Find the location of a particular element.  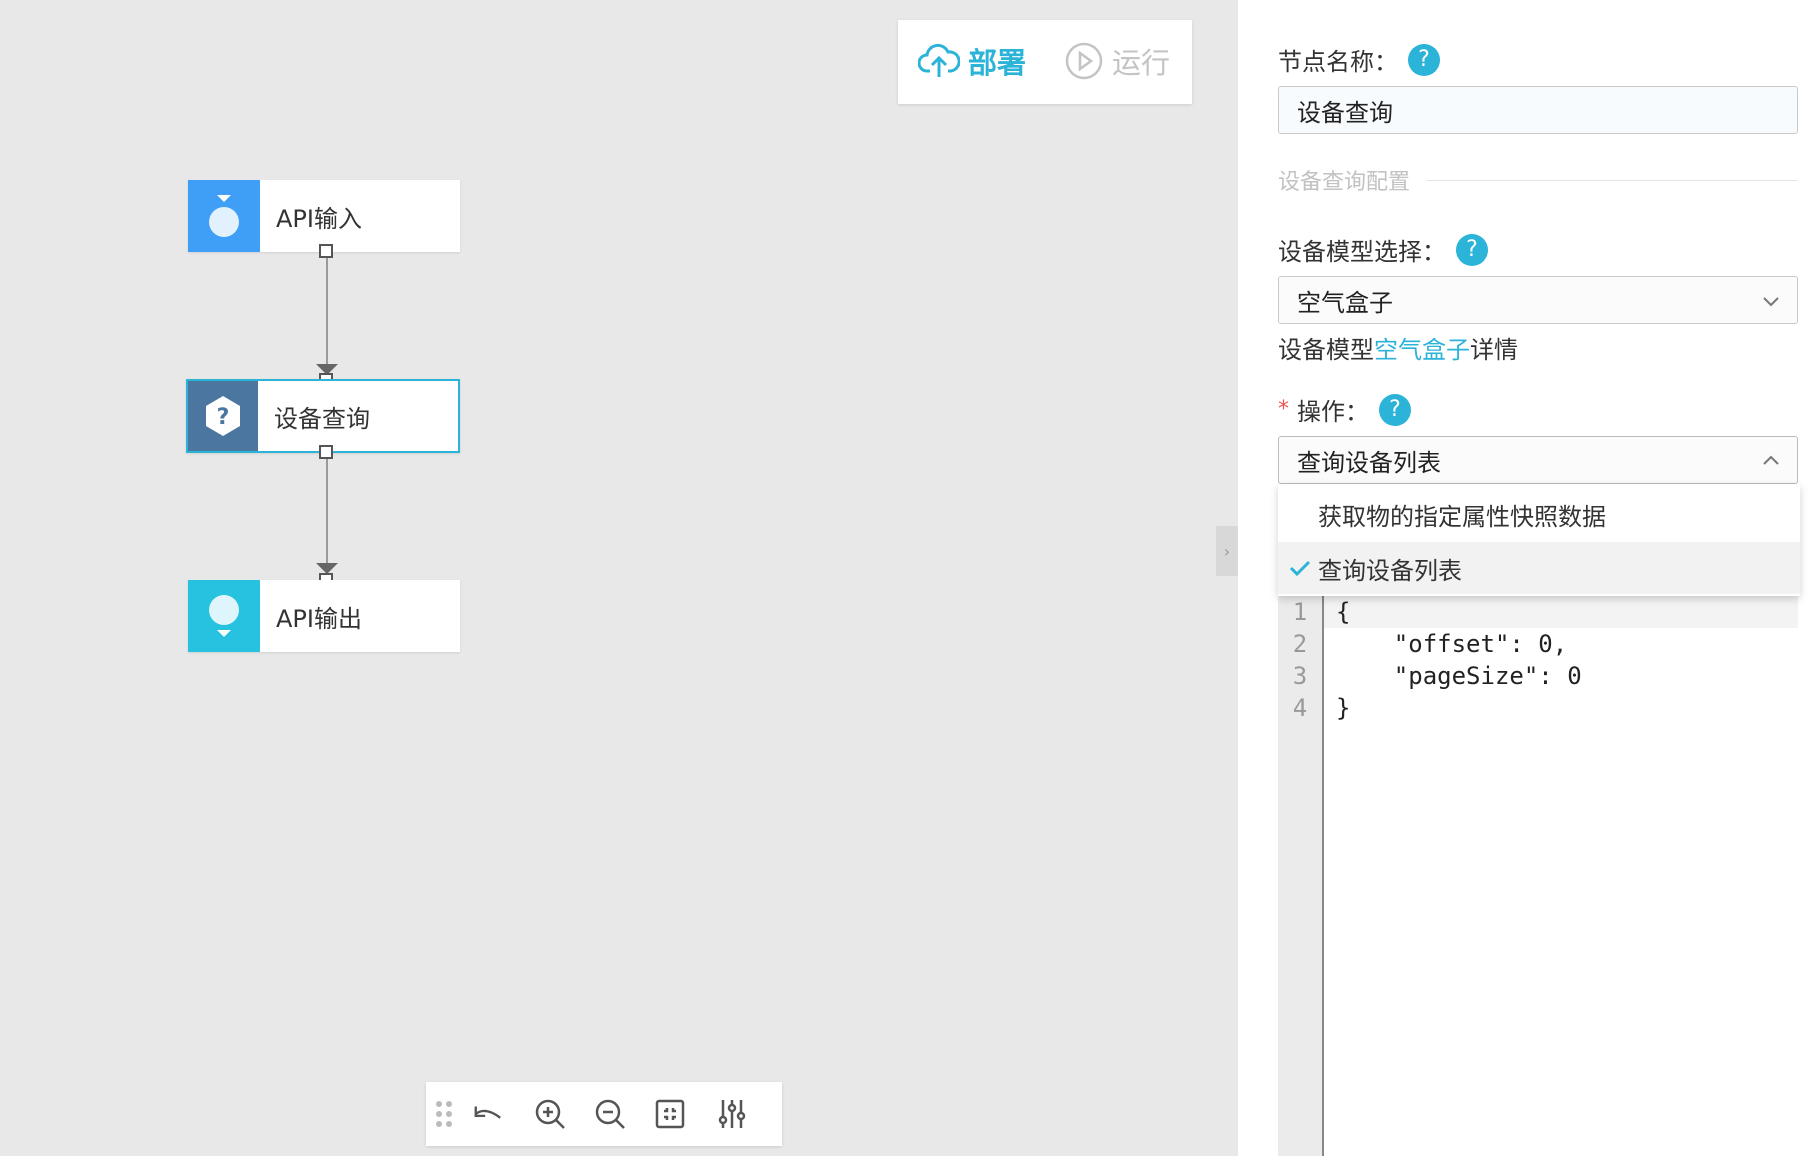

node-name-input: 设备查询 is located at coordinates (1538, 110).